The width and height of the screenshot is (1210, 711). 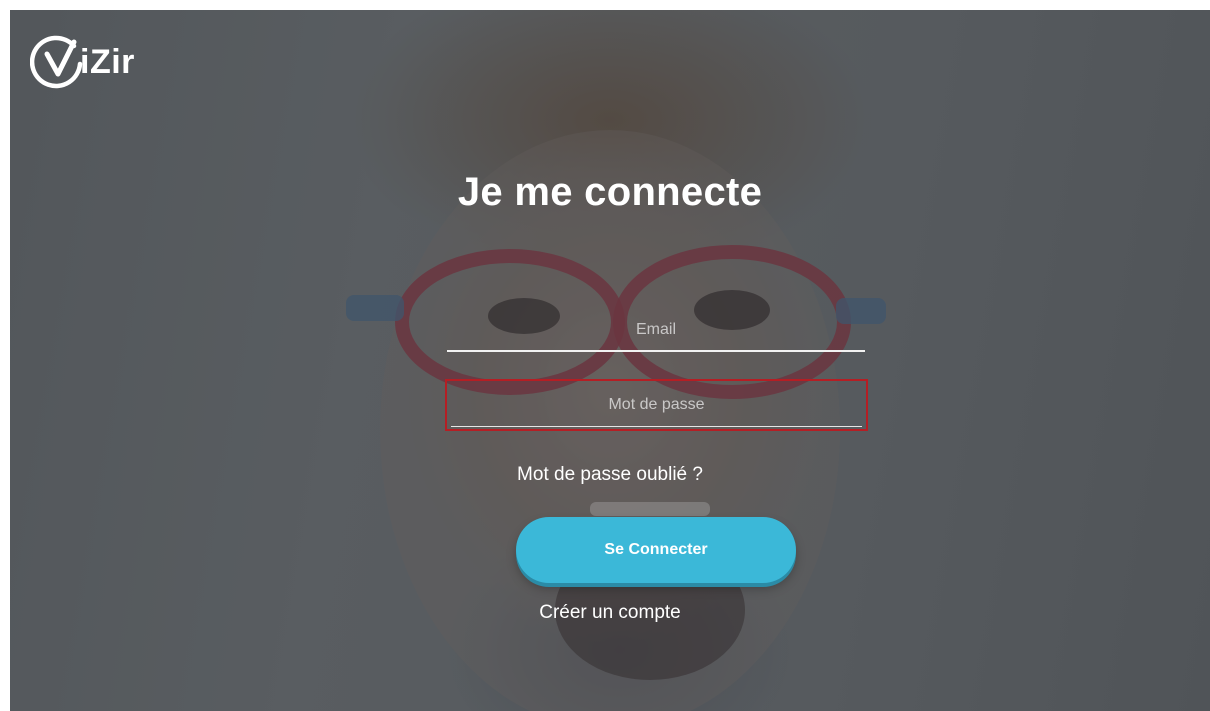 I want to click on password-underline, so click(x=656, y=426).